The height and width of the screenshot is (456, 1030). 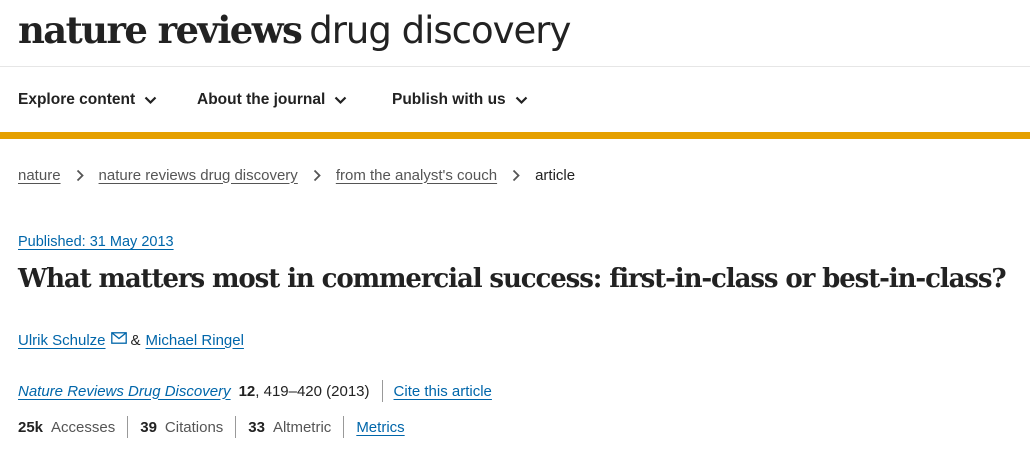 I want to click on altmetric-count: 33, so click(x=256, y=427).